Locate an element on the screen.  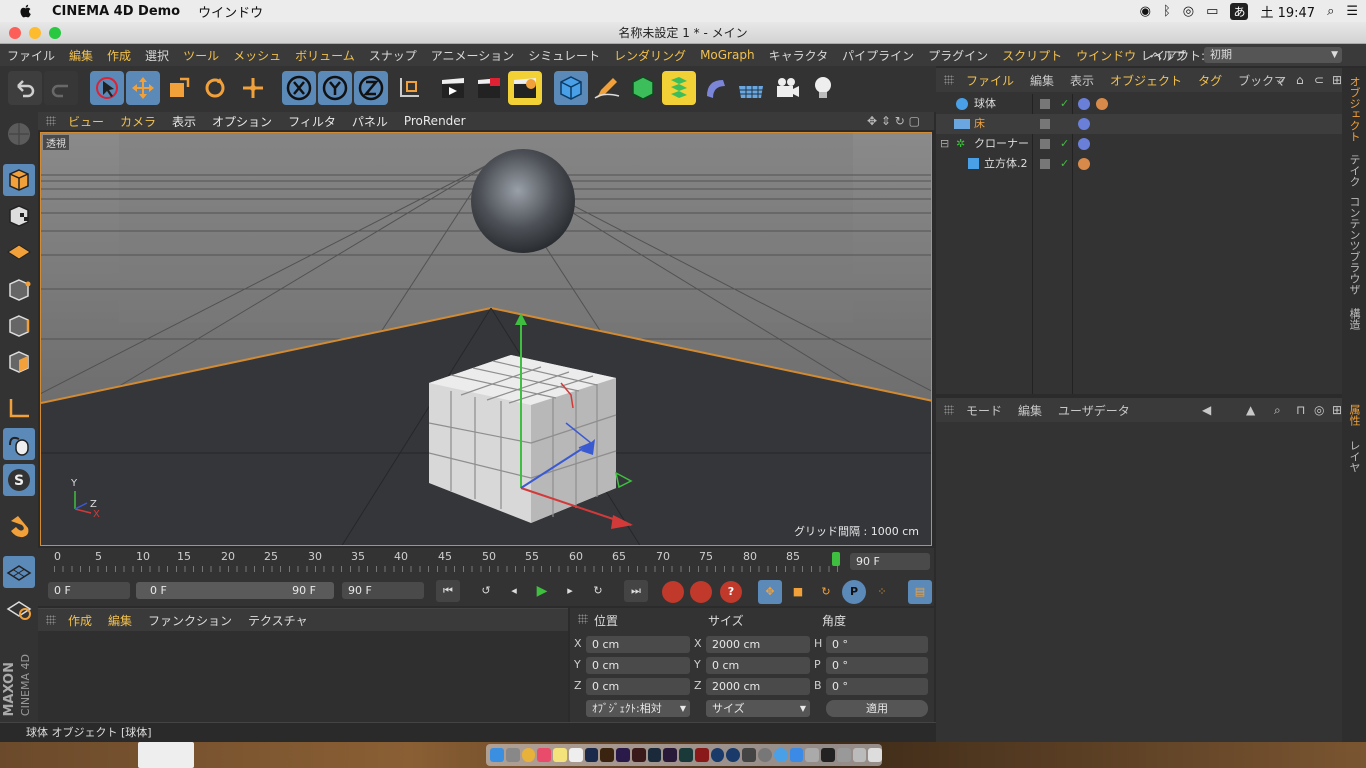
workplane-mode-button is located at coordinates (19, 252).